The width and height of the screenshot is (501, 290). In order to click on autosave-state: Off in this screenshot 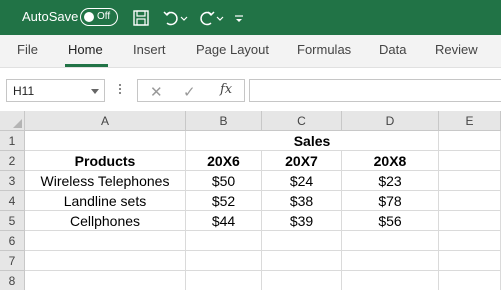, I will do `click(104, 16)`.